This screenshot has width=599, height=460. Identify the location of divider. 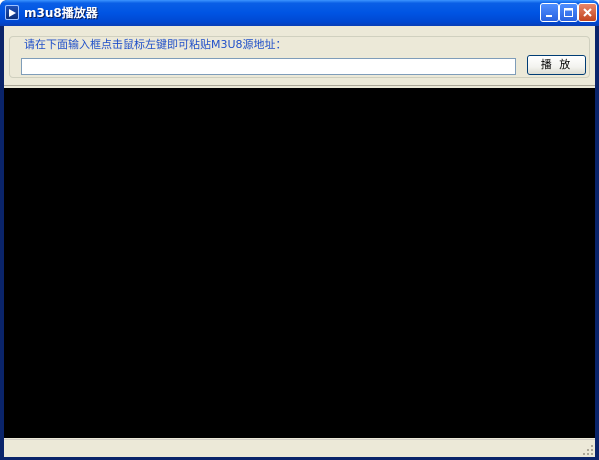
(299, 85).